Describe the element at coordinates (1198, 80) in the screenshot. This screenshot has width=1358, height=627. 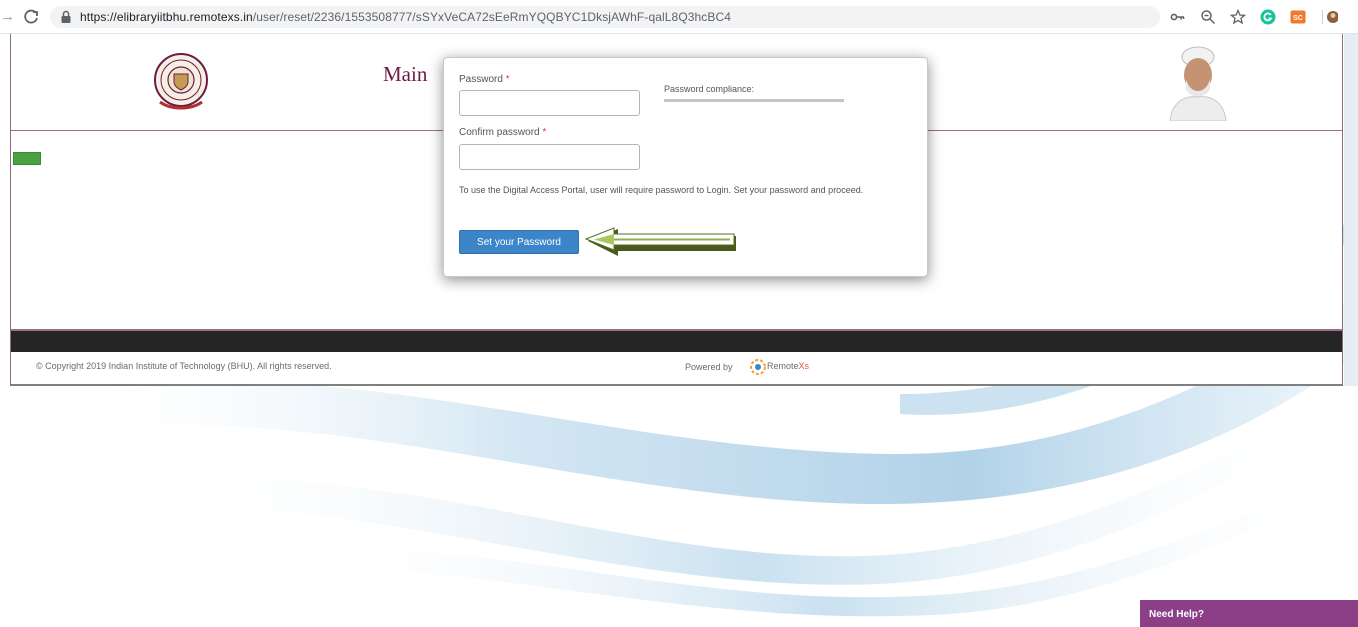
I see `founder-portrait` at that location.